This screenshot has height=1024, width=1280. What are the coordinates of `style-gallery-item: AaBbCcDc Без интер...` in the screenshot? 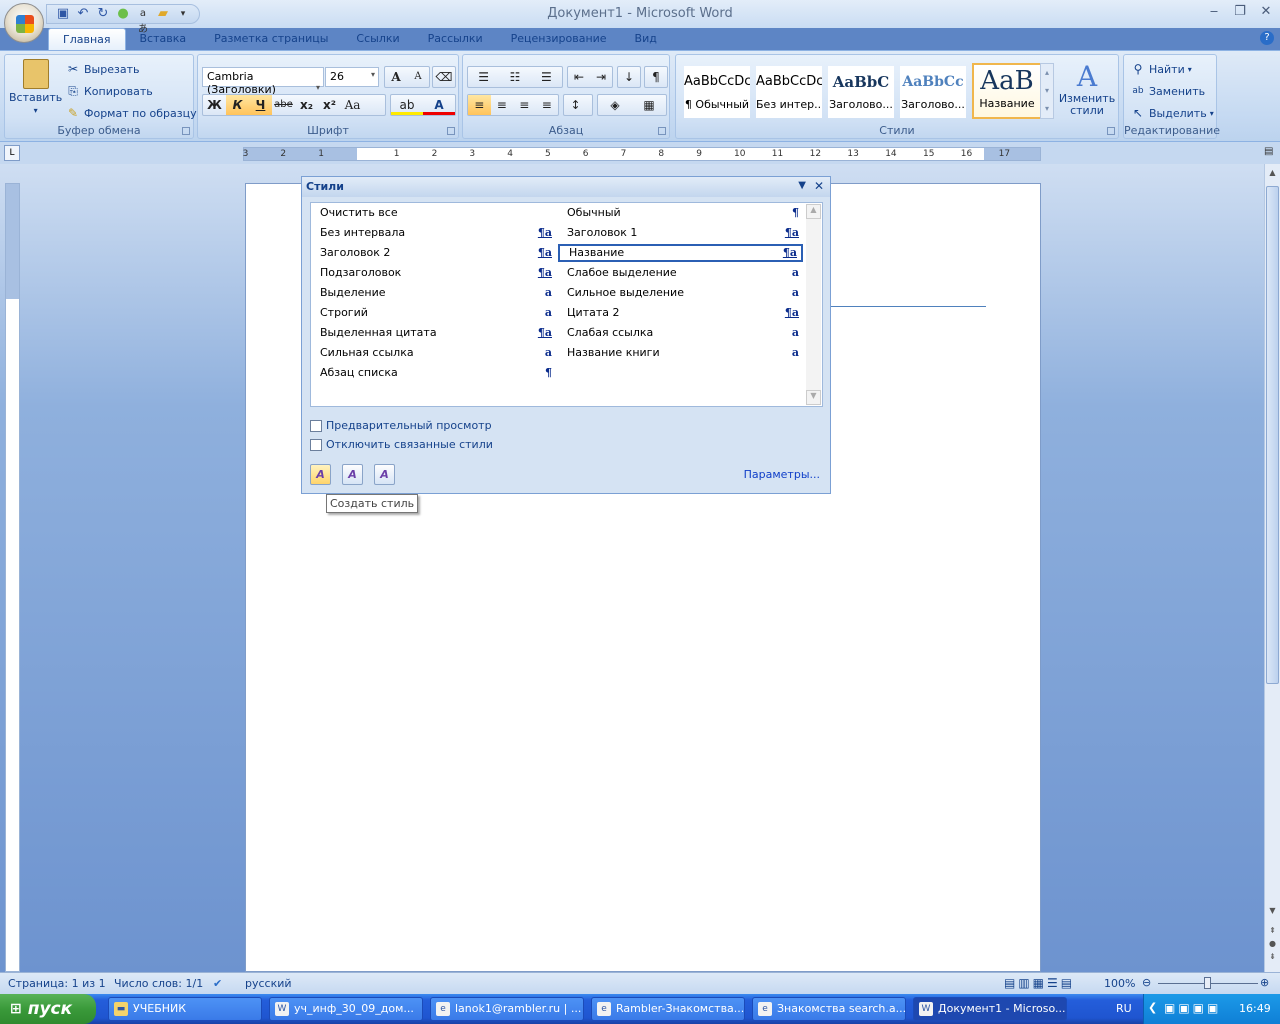 It's located at (789, 92).